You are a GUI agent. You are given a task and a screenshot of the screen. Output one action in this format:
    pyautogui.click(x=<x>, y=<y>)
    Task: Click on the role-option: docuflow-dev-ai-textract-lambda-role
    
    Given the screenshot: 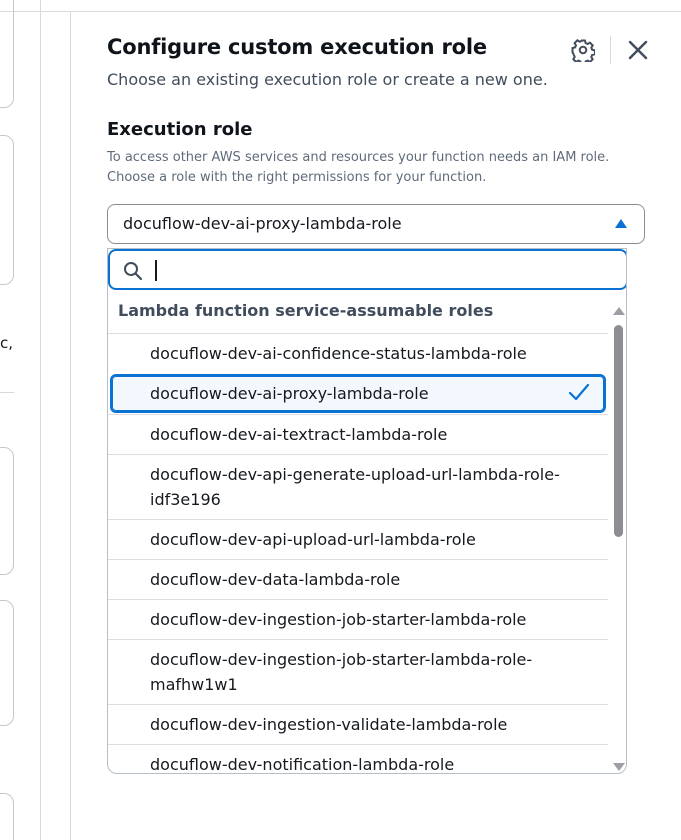 What is the action you would take?
    pyautogui.click(x=358, y=434)
    